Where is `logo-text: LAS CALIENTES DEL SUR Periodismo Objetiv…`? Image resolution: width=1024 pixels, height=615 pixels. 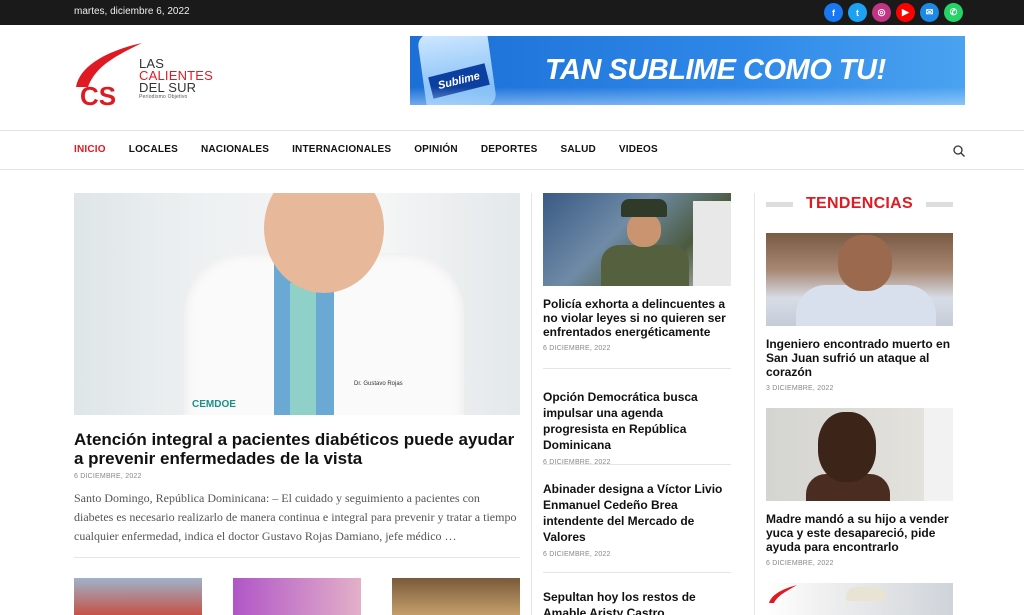
logo-text: LAS CALIENTES DEL SUR Periodismo Objetiv… is located at coordinates (176, 79).